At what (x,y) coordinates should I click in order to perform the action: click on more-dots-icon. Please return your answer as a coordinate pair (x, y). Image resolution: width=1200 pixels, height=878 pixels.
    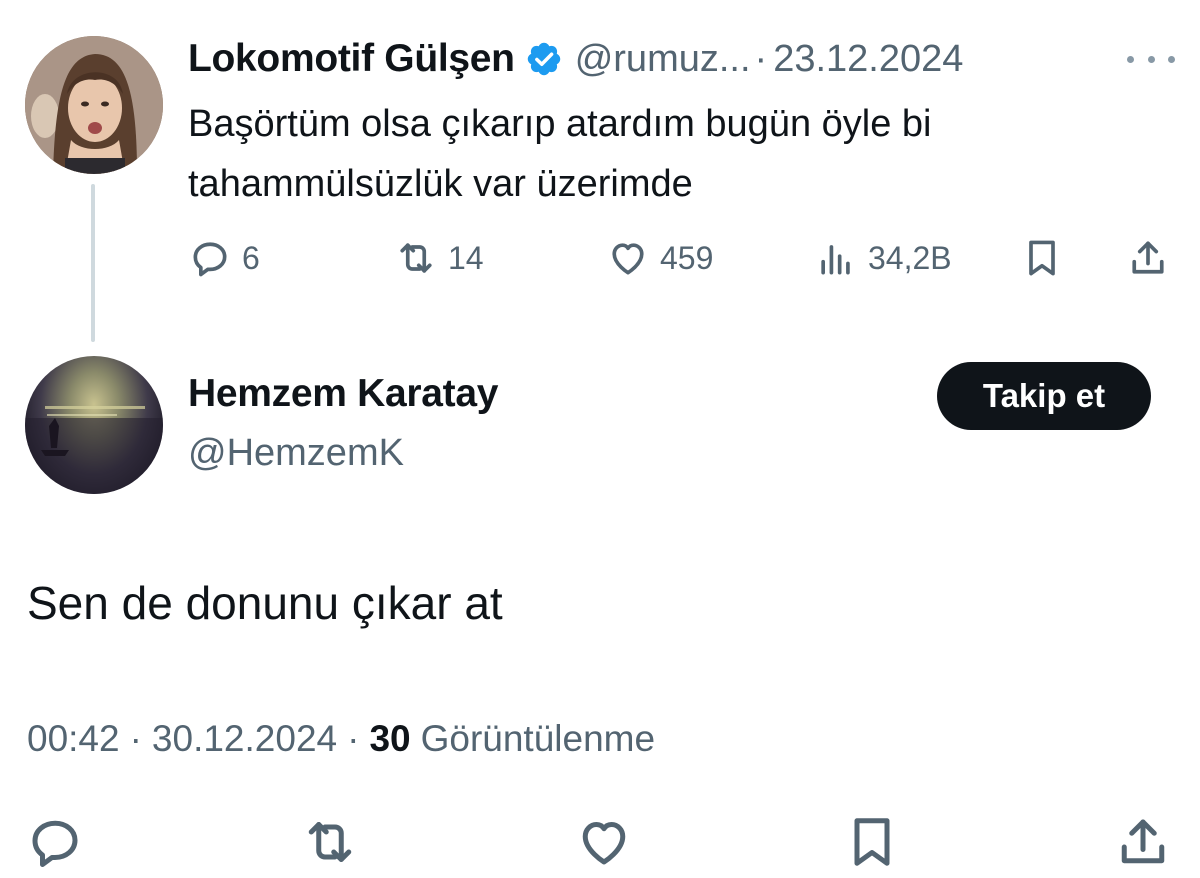
    Looking at the image, I should click on (1151, 59).